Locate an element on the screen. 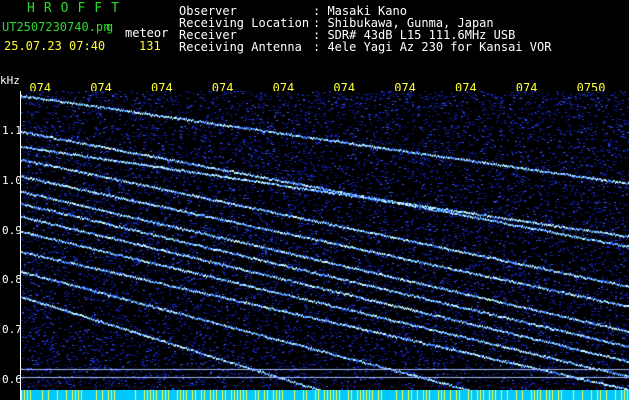  y-tick-label: 0.6 is located at coordinates (12, 380).